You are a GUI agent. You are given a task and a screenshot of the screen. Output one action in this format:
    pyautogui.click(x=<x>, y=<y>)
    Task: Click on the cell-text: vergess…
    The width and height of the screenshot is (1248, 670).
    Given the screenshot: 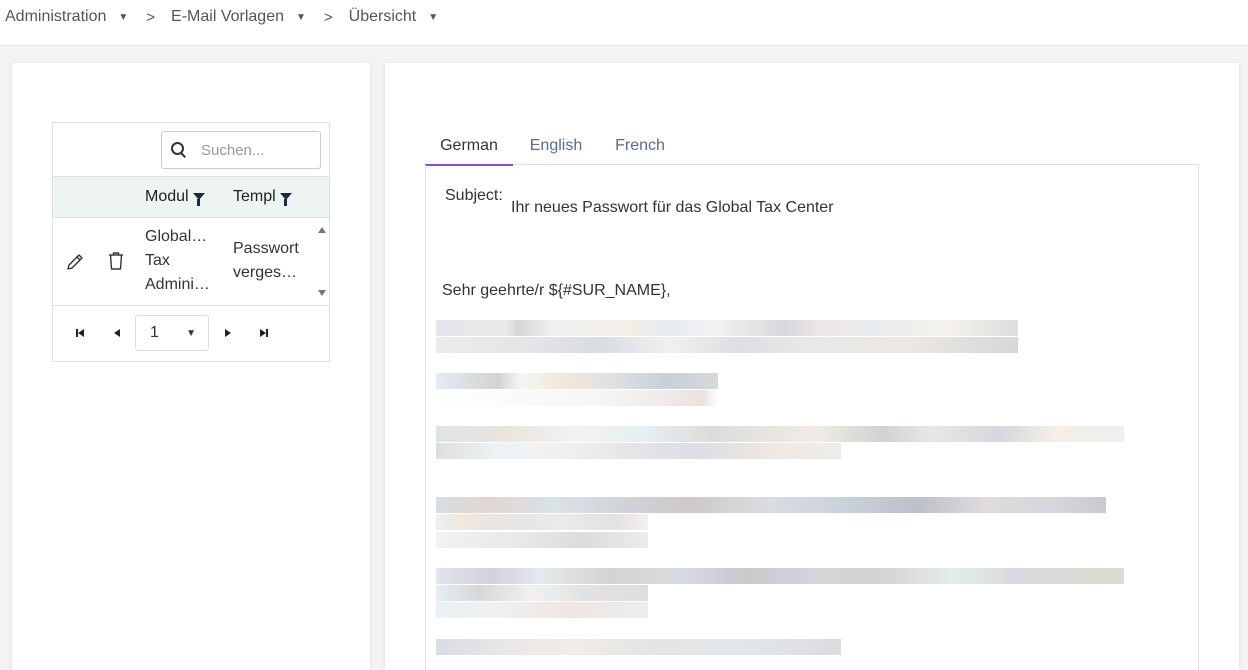 What is the action you would take?
    pyautogui.click(x=269, y=272)
    